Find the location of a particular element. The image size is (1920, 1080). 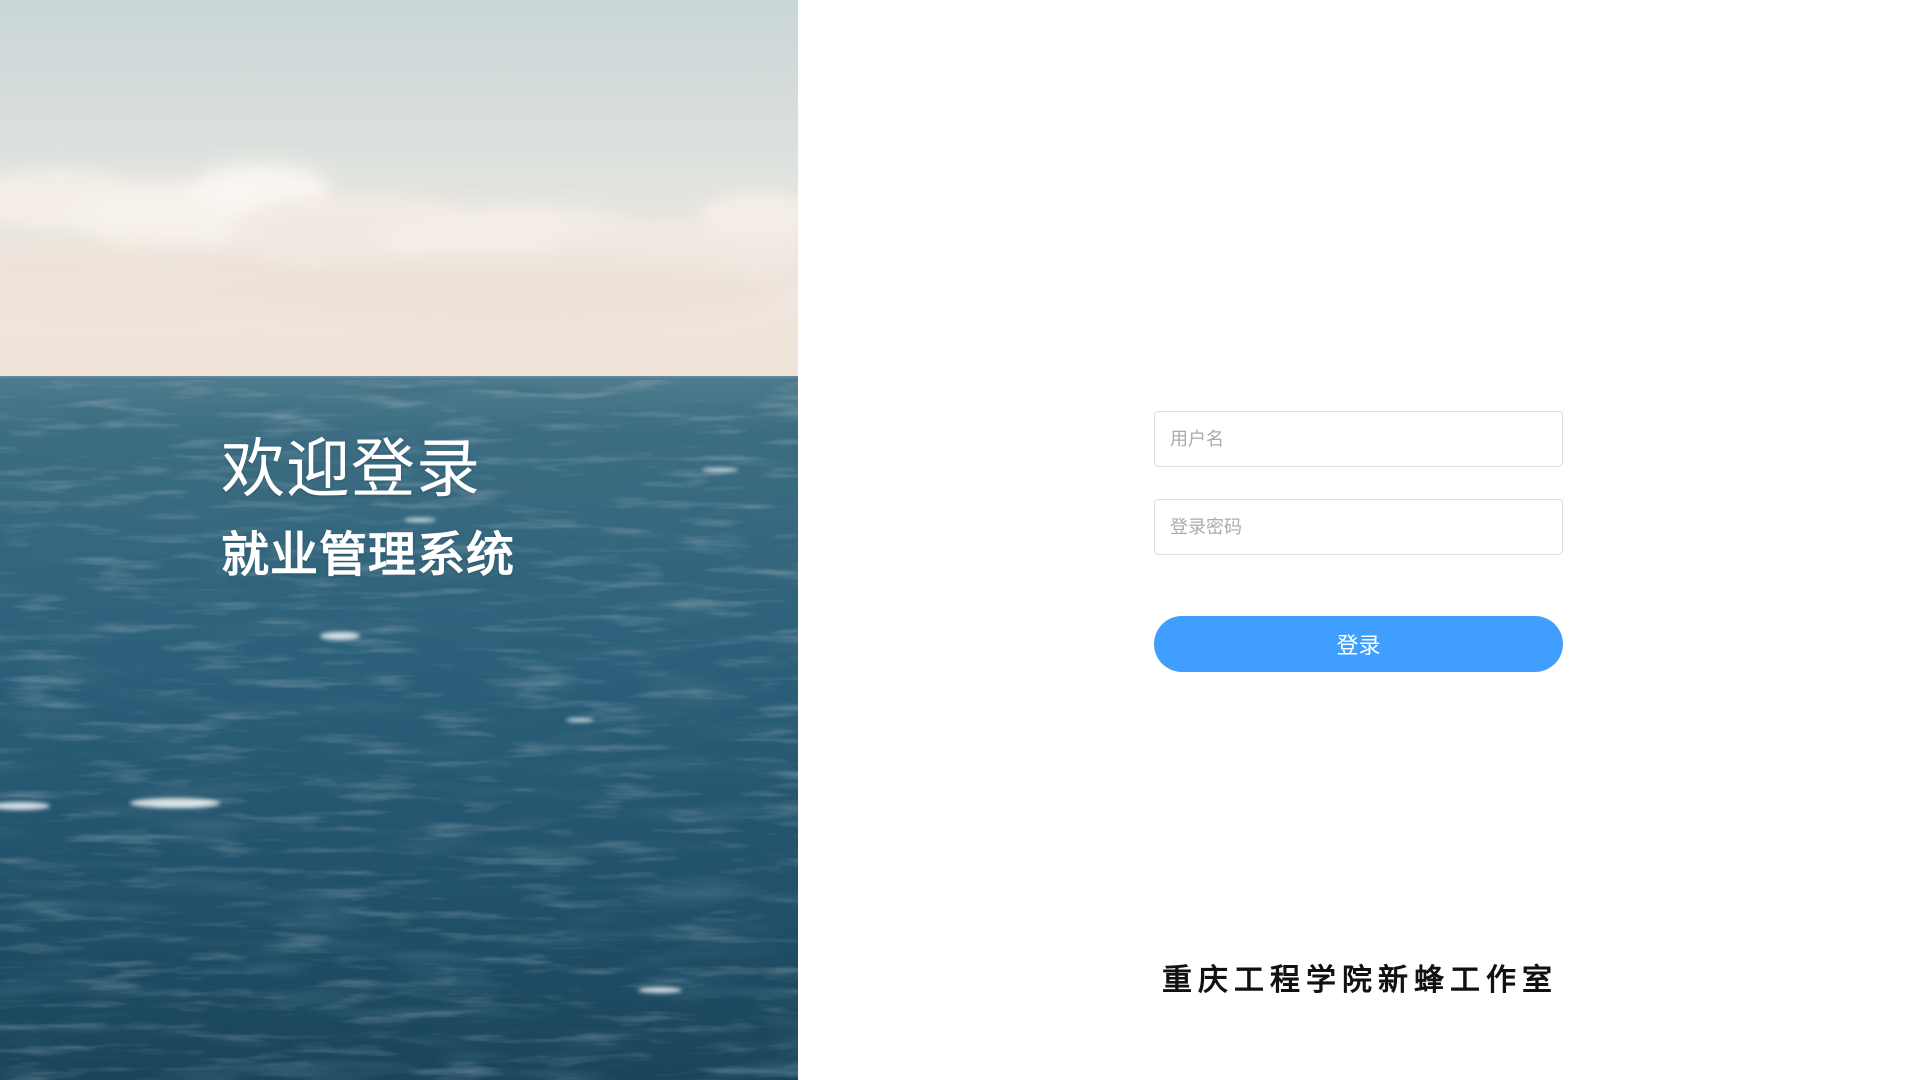

studio-name: 重庆工程学院新蜂工作室 is located at coordinates (1360, 980).